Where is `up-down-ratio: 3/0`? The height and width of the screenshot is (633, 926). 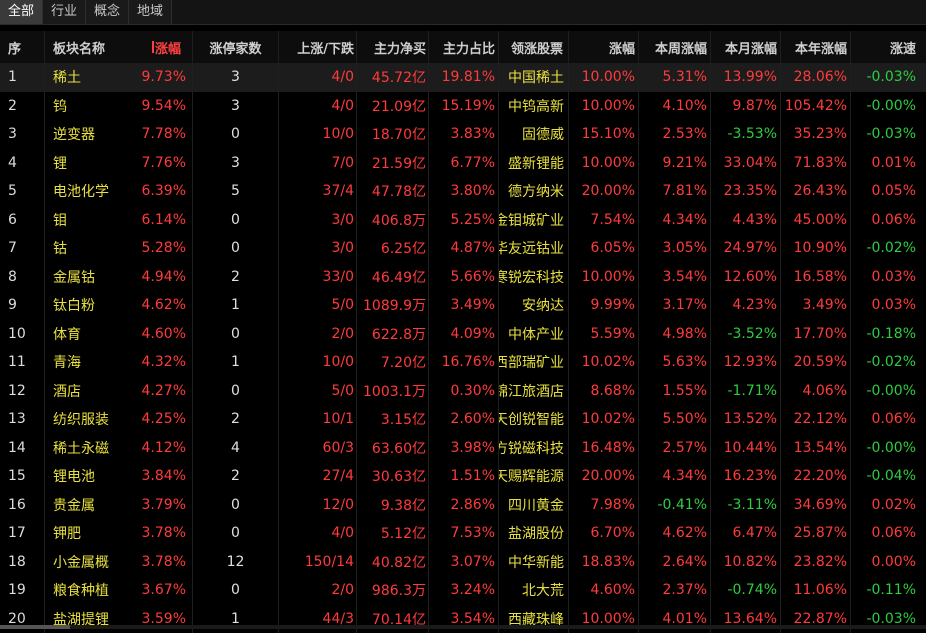
up-down-ratio: 3/0 is located at coordinates (317, 248).